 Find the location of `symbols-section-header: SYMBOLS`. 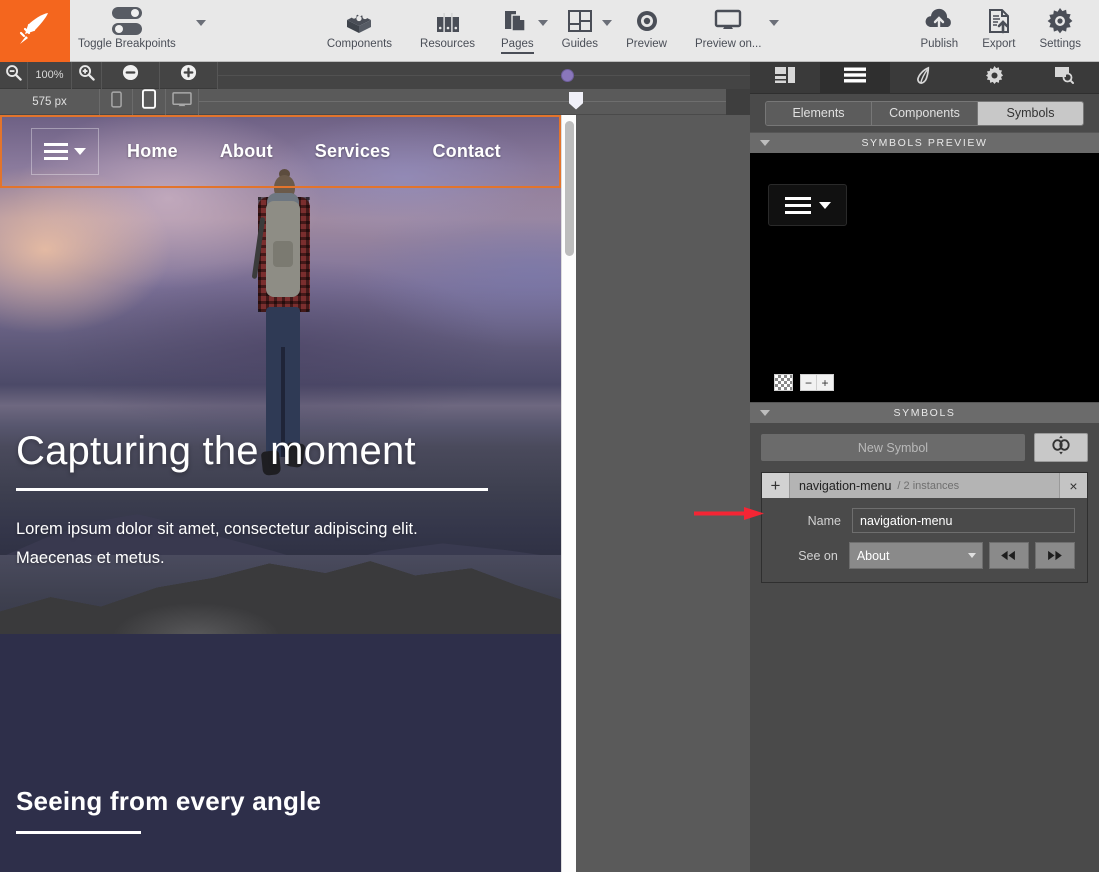

symbols-section-header: SYMBOLS is located at coordinates (924, 412).